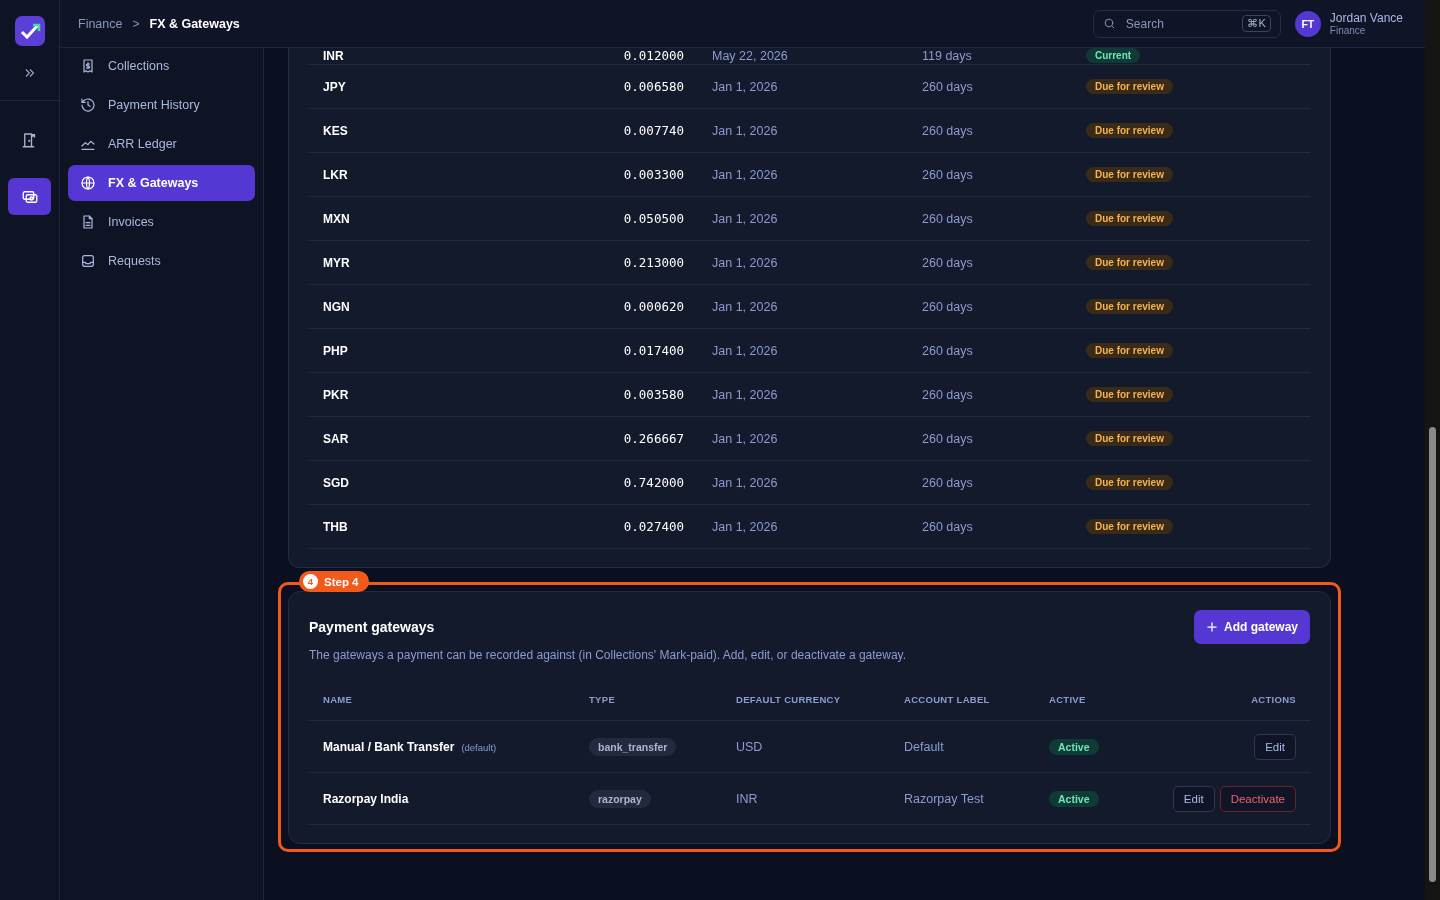 This screenshot has width=1440, height=900. What do you see at coordinates (88, 222) in the screenshot?
I see `document-icon` at bounding box center [88, 222].